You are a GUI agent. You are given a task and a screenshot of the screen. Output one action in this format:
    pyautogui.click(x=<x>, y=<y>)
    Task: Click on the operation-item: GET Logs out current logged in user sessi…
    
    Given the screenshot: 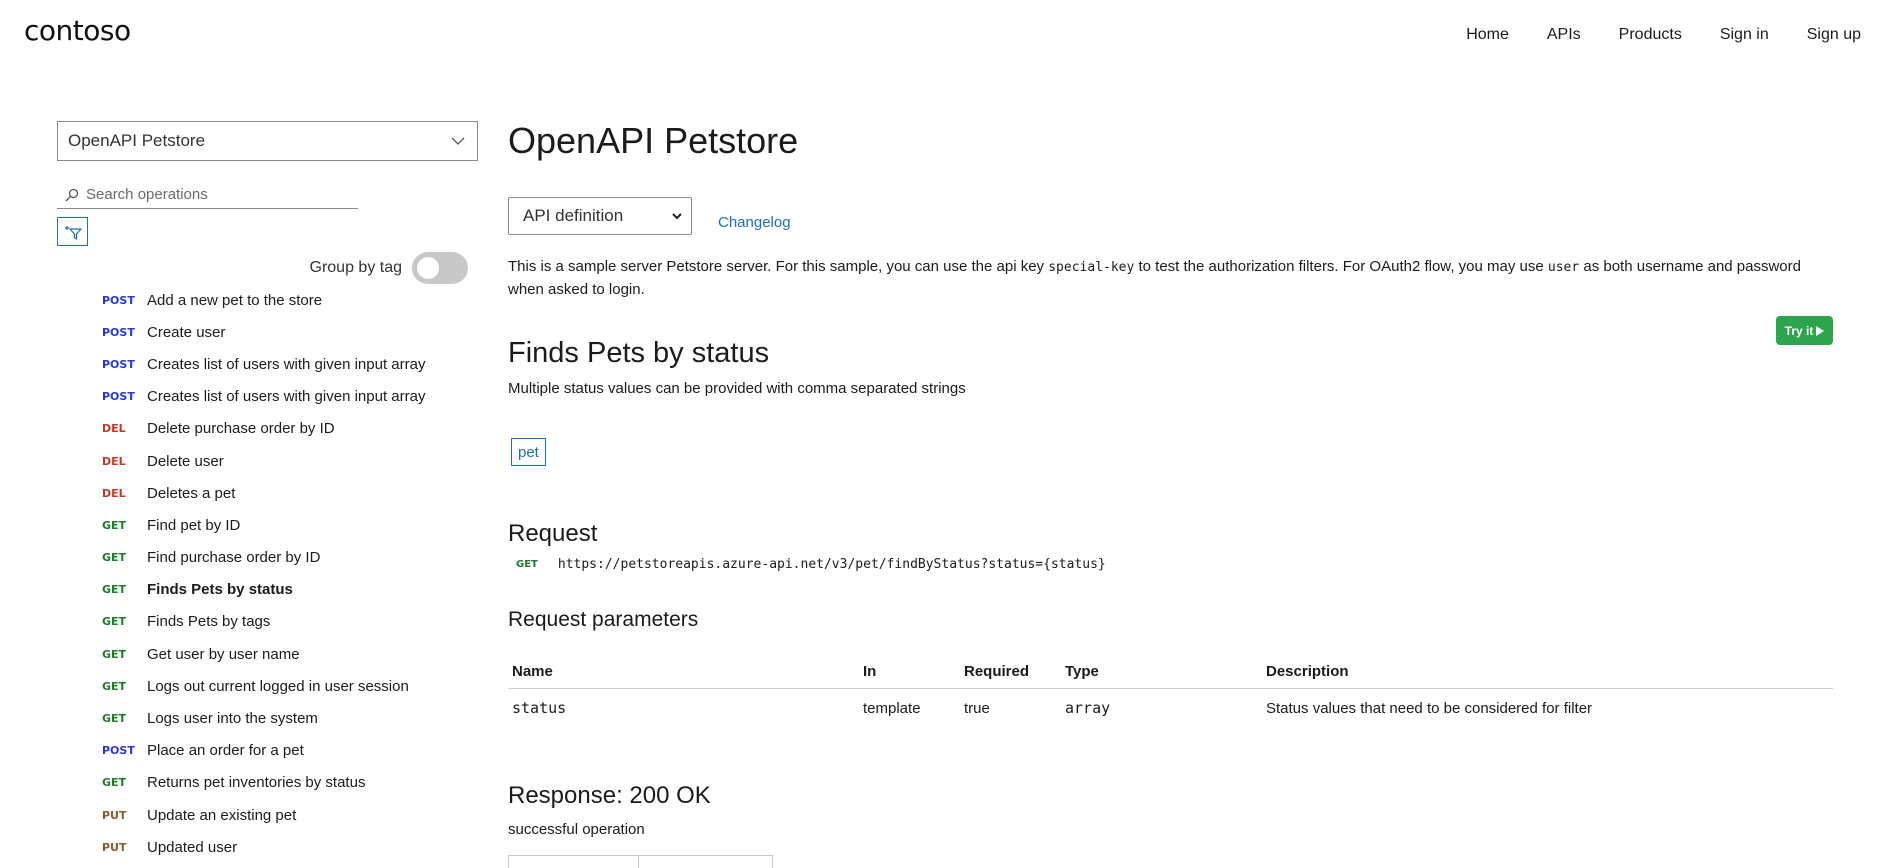 What is the action you would take?
    pyautogui.click(x=267, y=686)
    